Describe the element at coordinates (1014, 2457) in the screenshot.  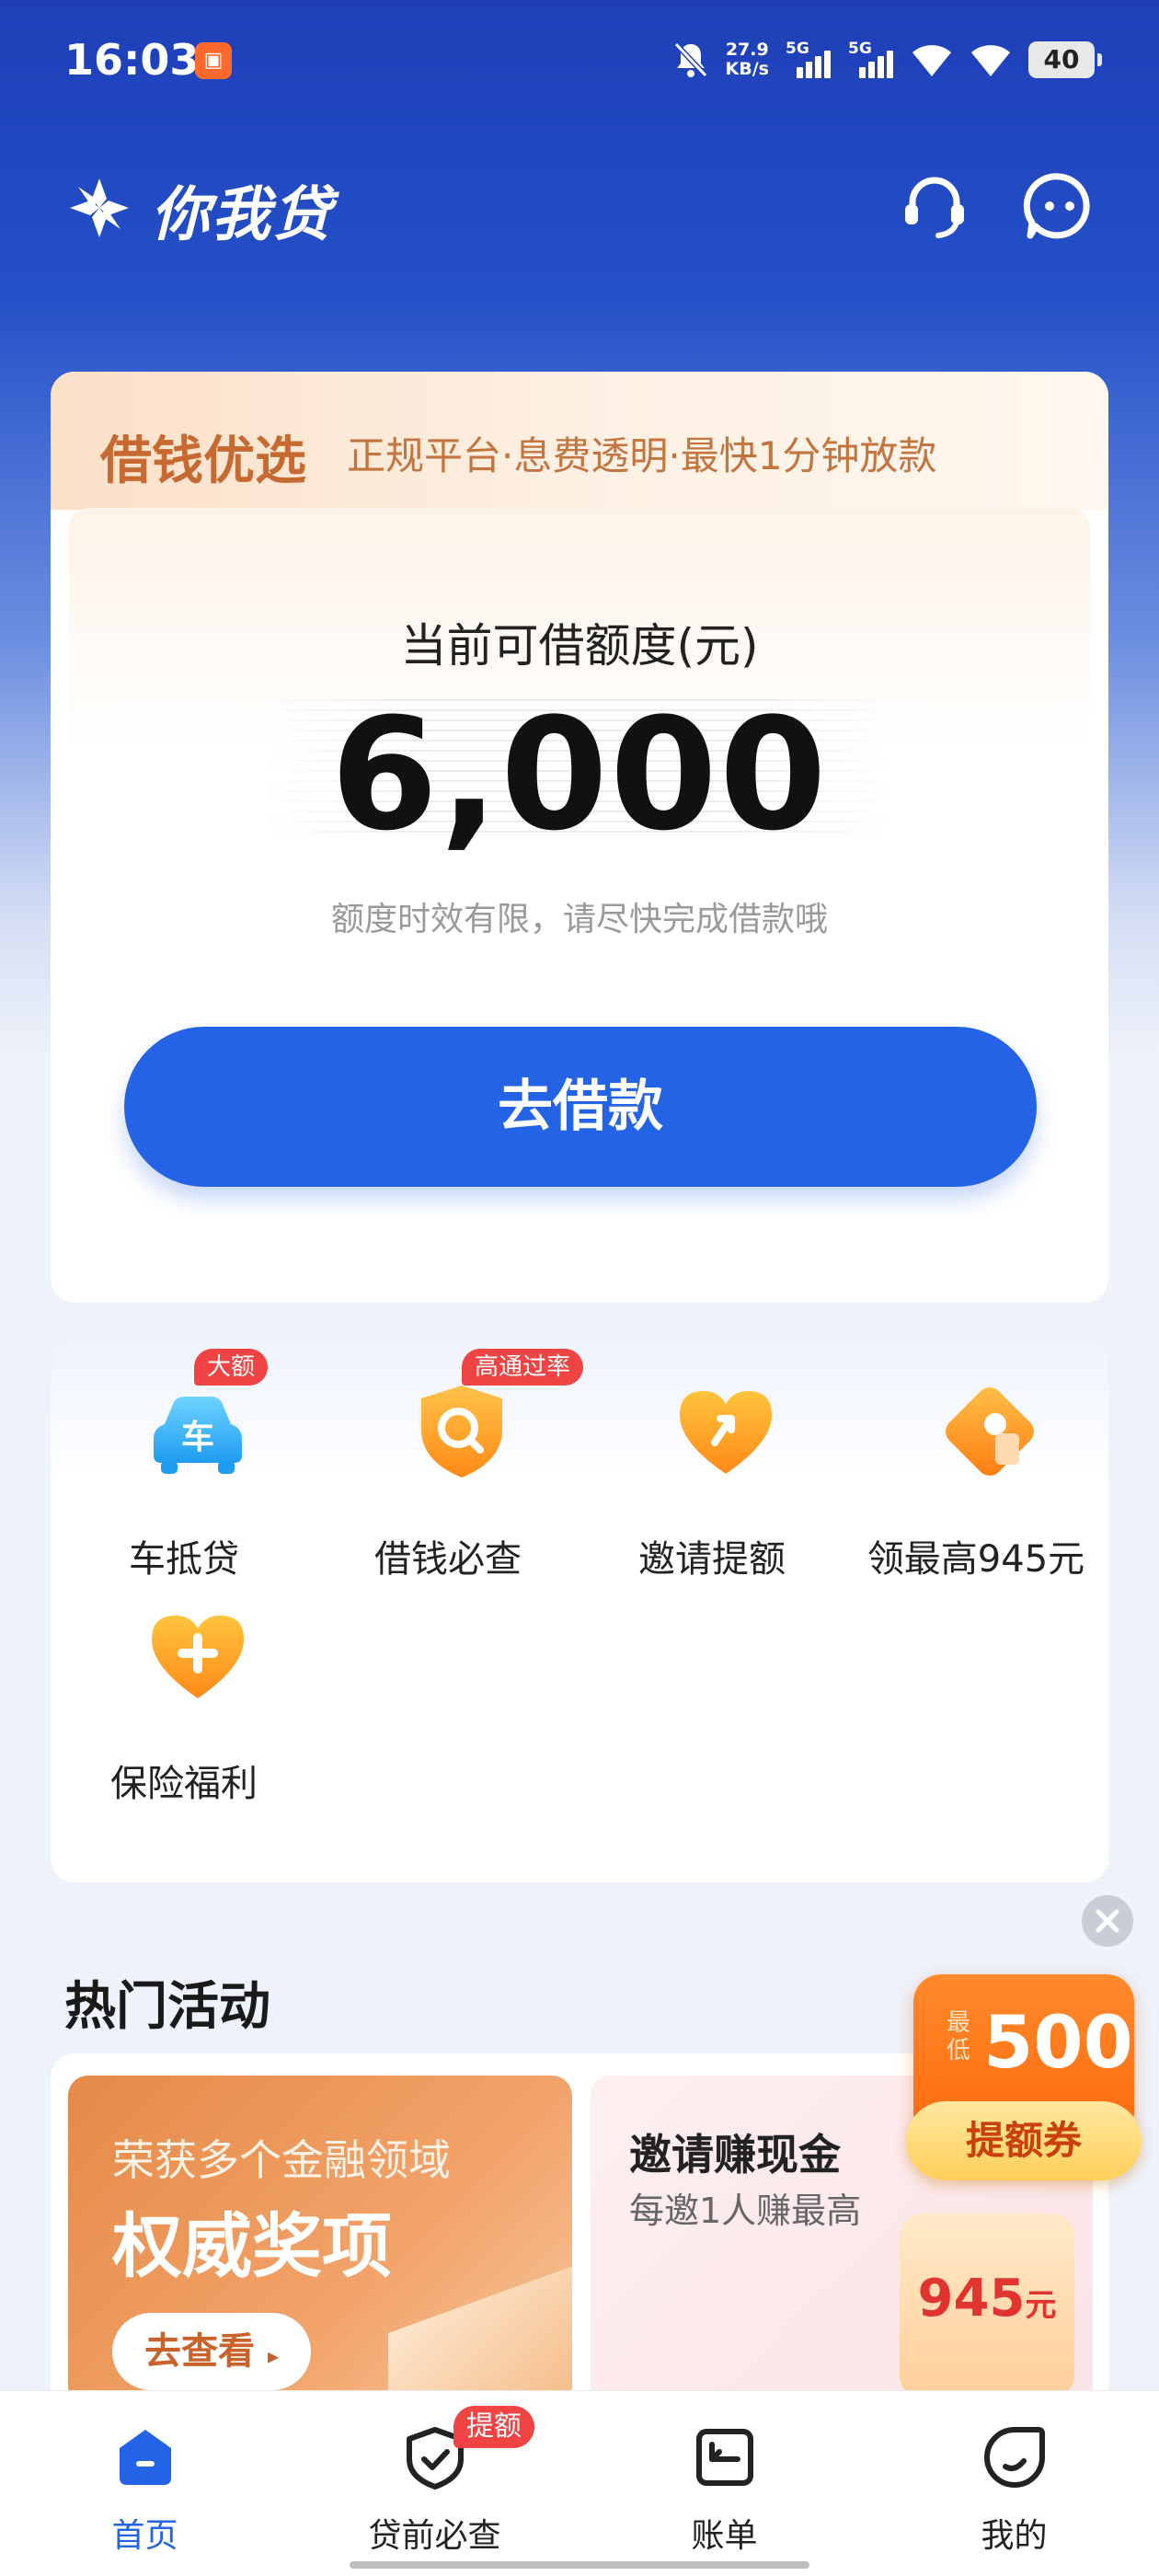
I see `profile-icon` at that location.